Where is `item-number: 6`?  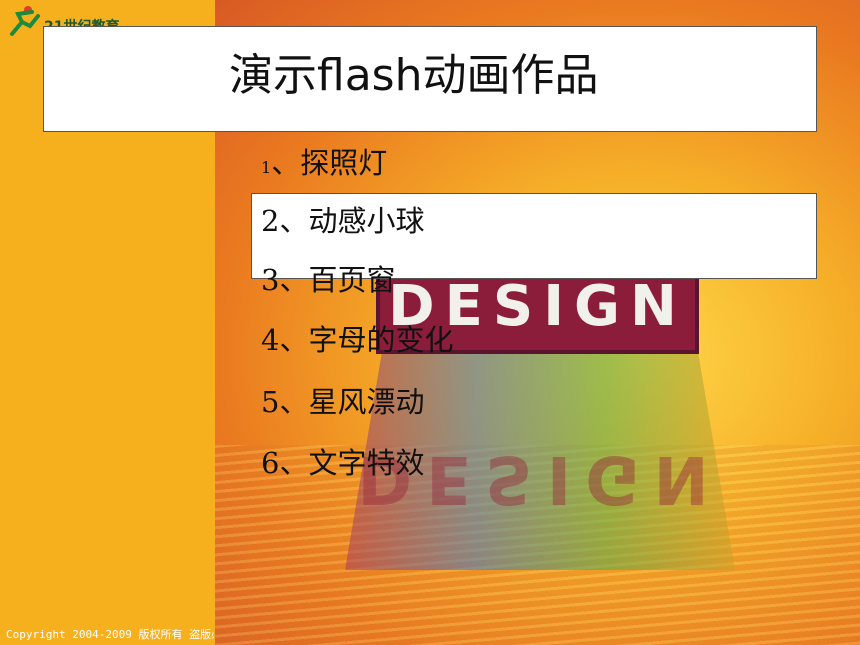 item-number: 6 is located at coordinates (270, 463).